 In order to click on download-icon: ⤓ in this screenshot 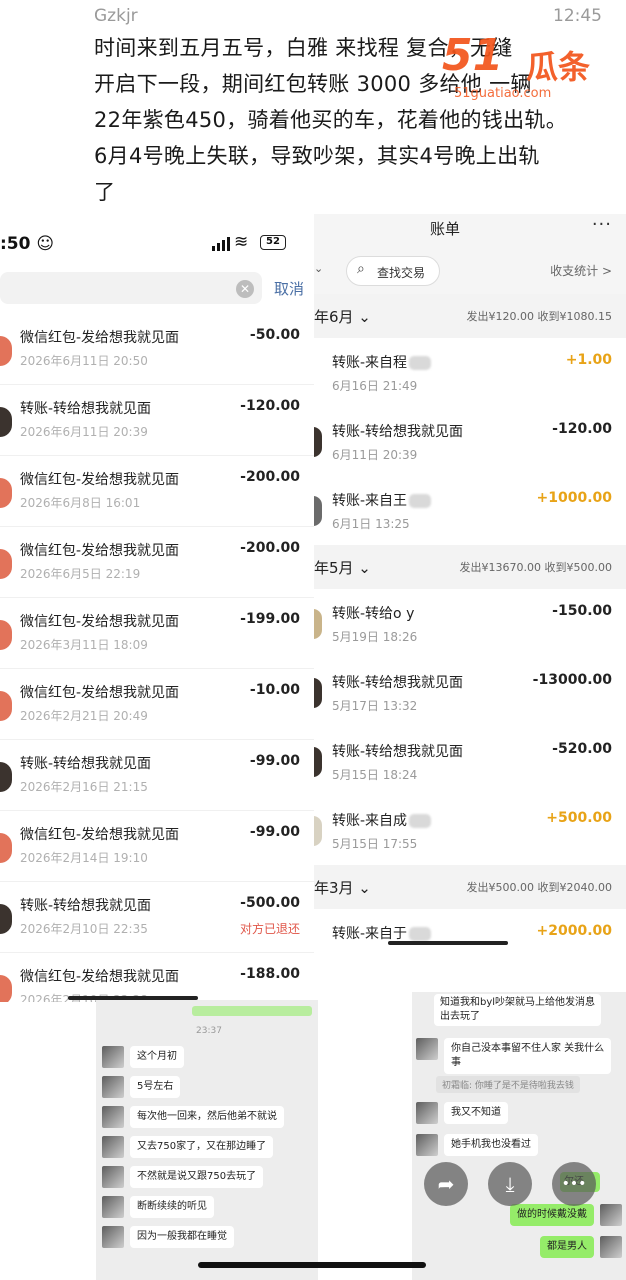, I will do `click(510, 1184)`.